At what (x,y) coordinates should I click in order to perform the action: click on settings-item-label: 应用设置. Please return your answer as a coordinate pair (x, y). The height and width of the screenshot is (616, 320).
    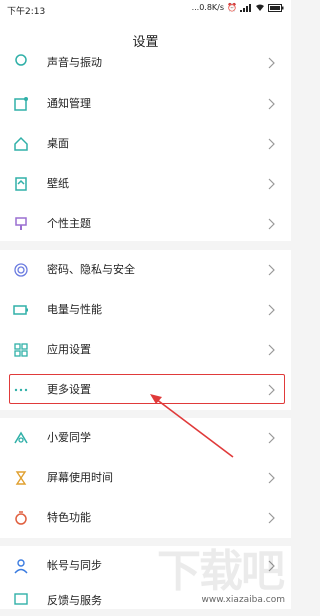
    Looking at the image, I should click on (69, 349).